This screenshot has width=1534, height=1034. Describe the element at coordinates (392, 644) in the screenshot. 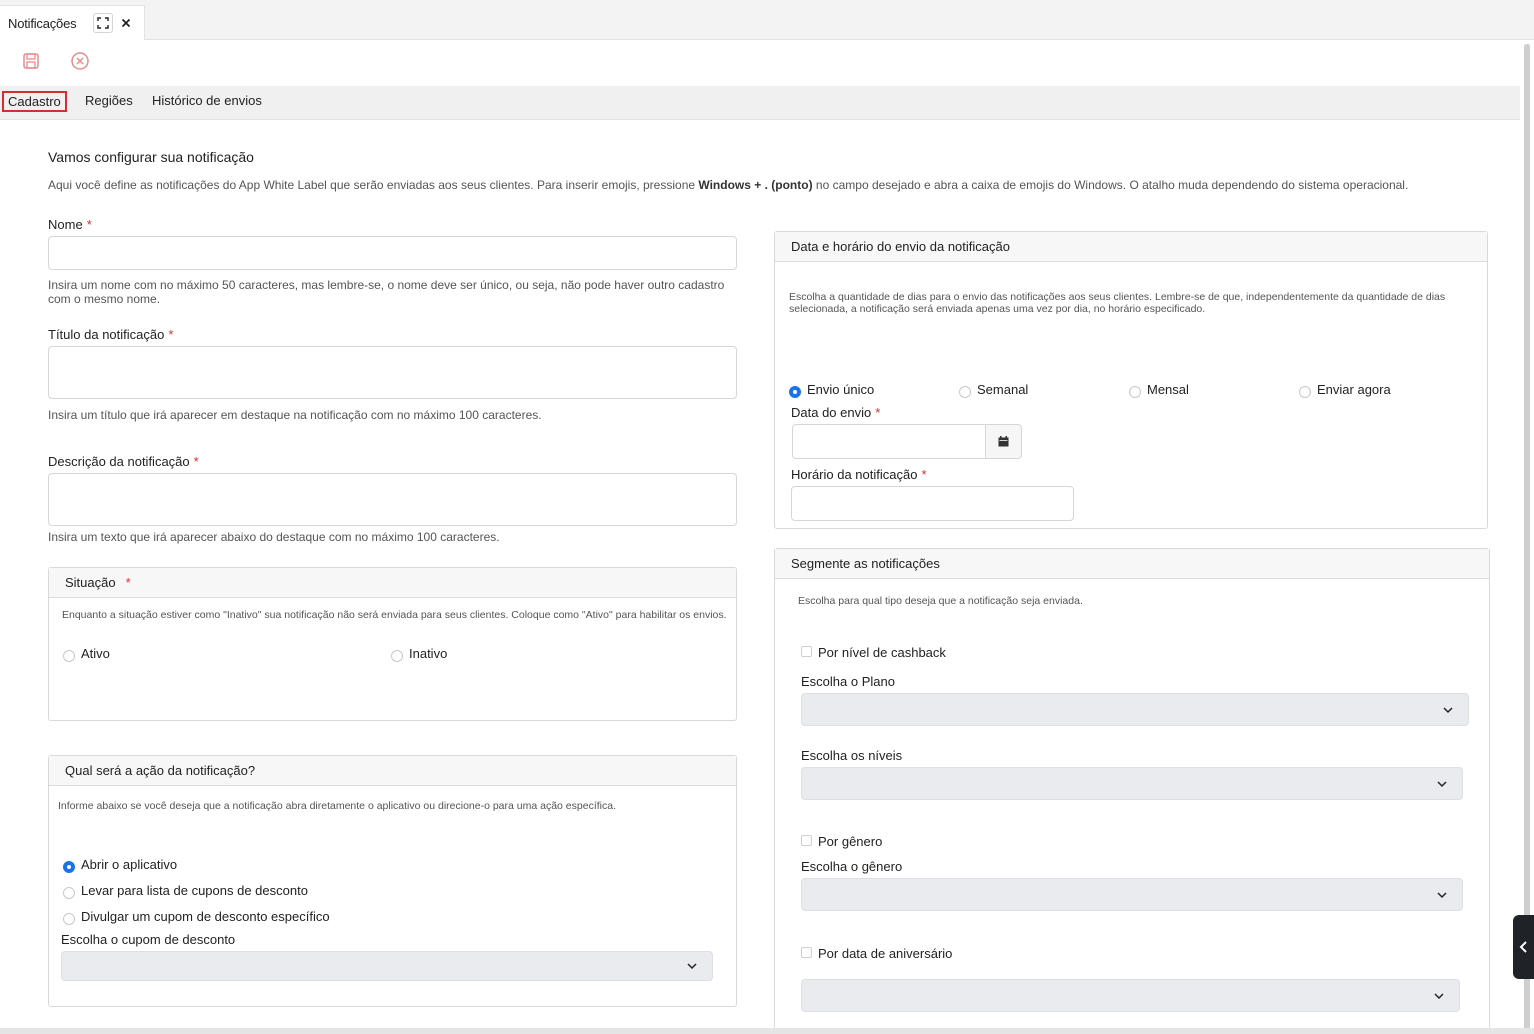

I see `situacao-panel: Situação *` at that location.